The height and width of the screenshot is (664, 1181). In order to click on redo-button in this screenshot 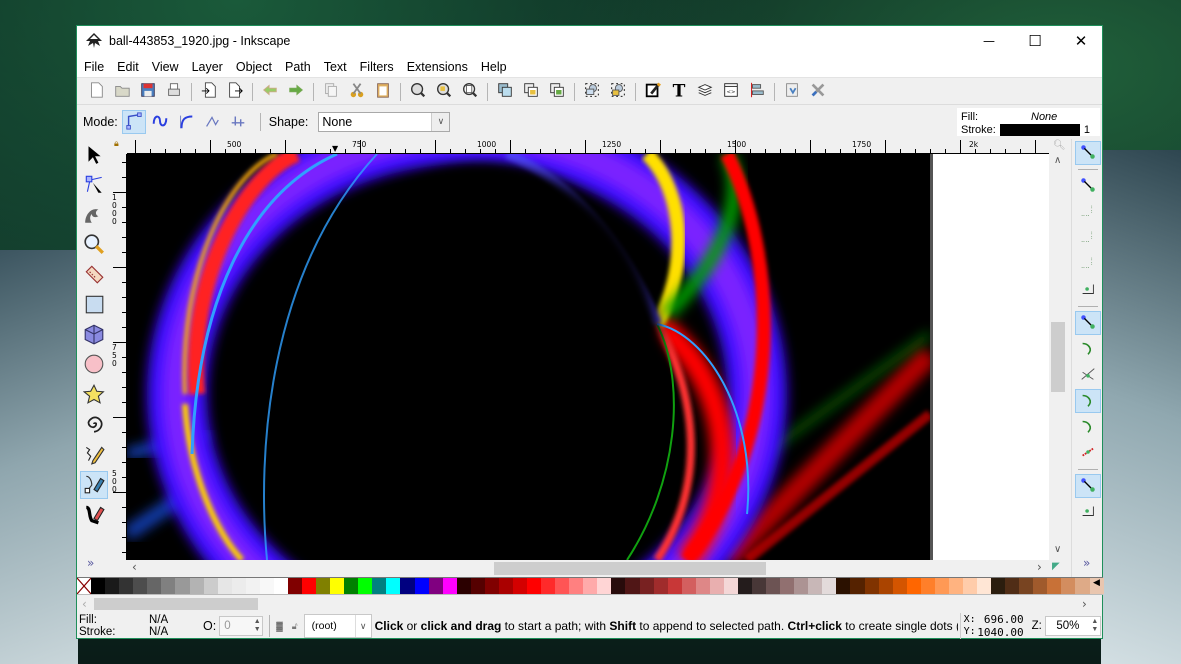, I will do `click(296, 92)`.